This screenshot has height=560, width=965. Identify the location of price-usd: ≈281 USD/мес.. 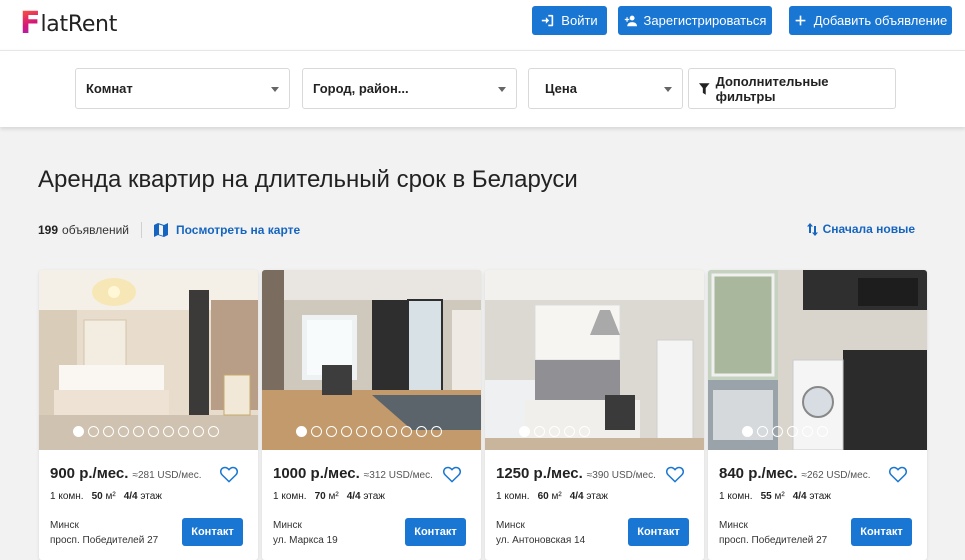
(167, 475).